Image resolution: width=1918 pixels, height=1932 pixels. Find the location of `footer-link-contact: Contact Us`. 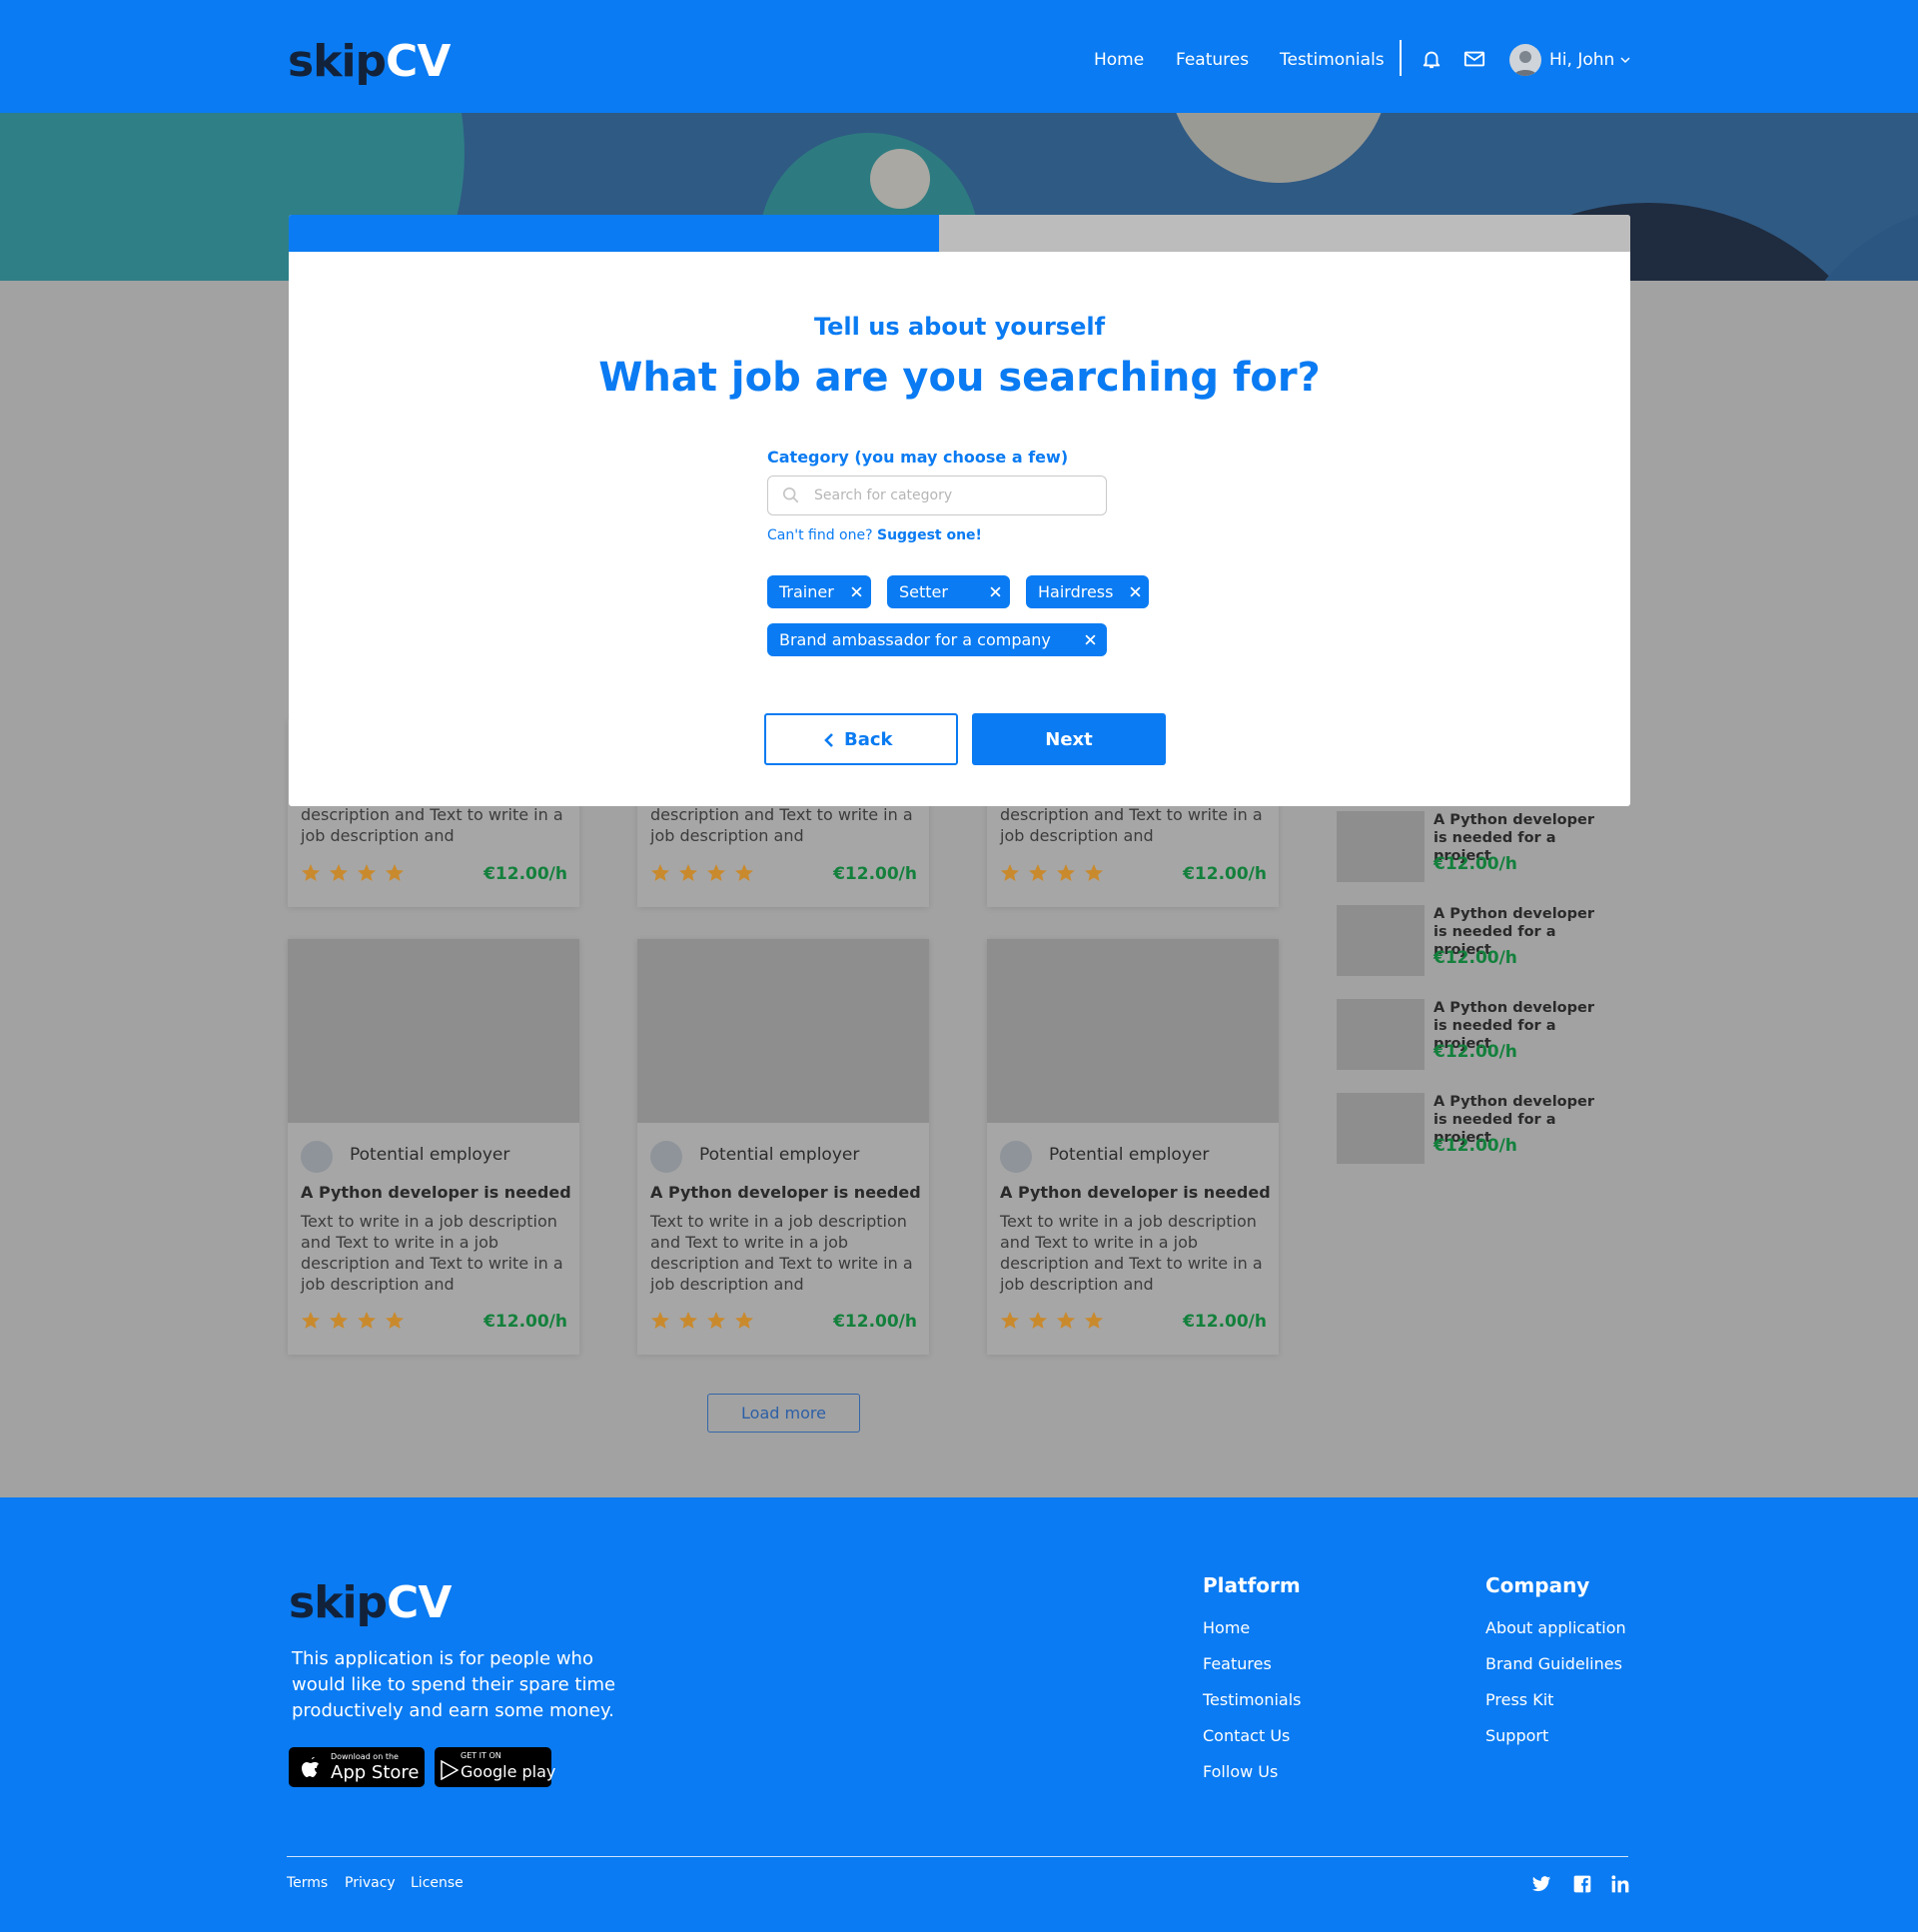

footer-link-contact: Contact Us is located at coordinates (1247, 1735).